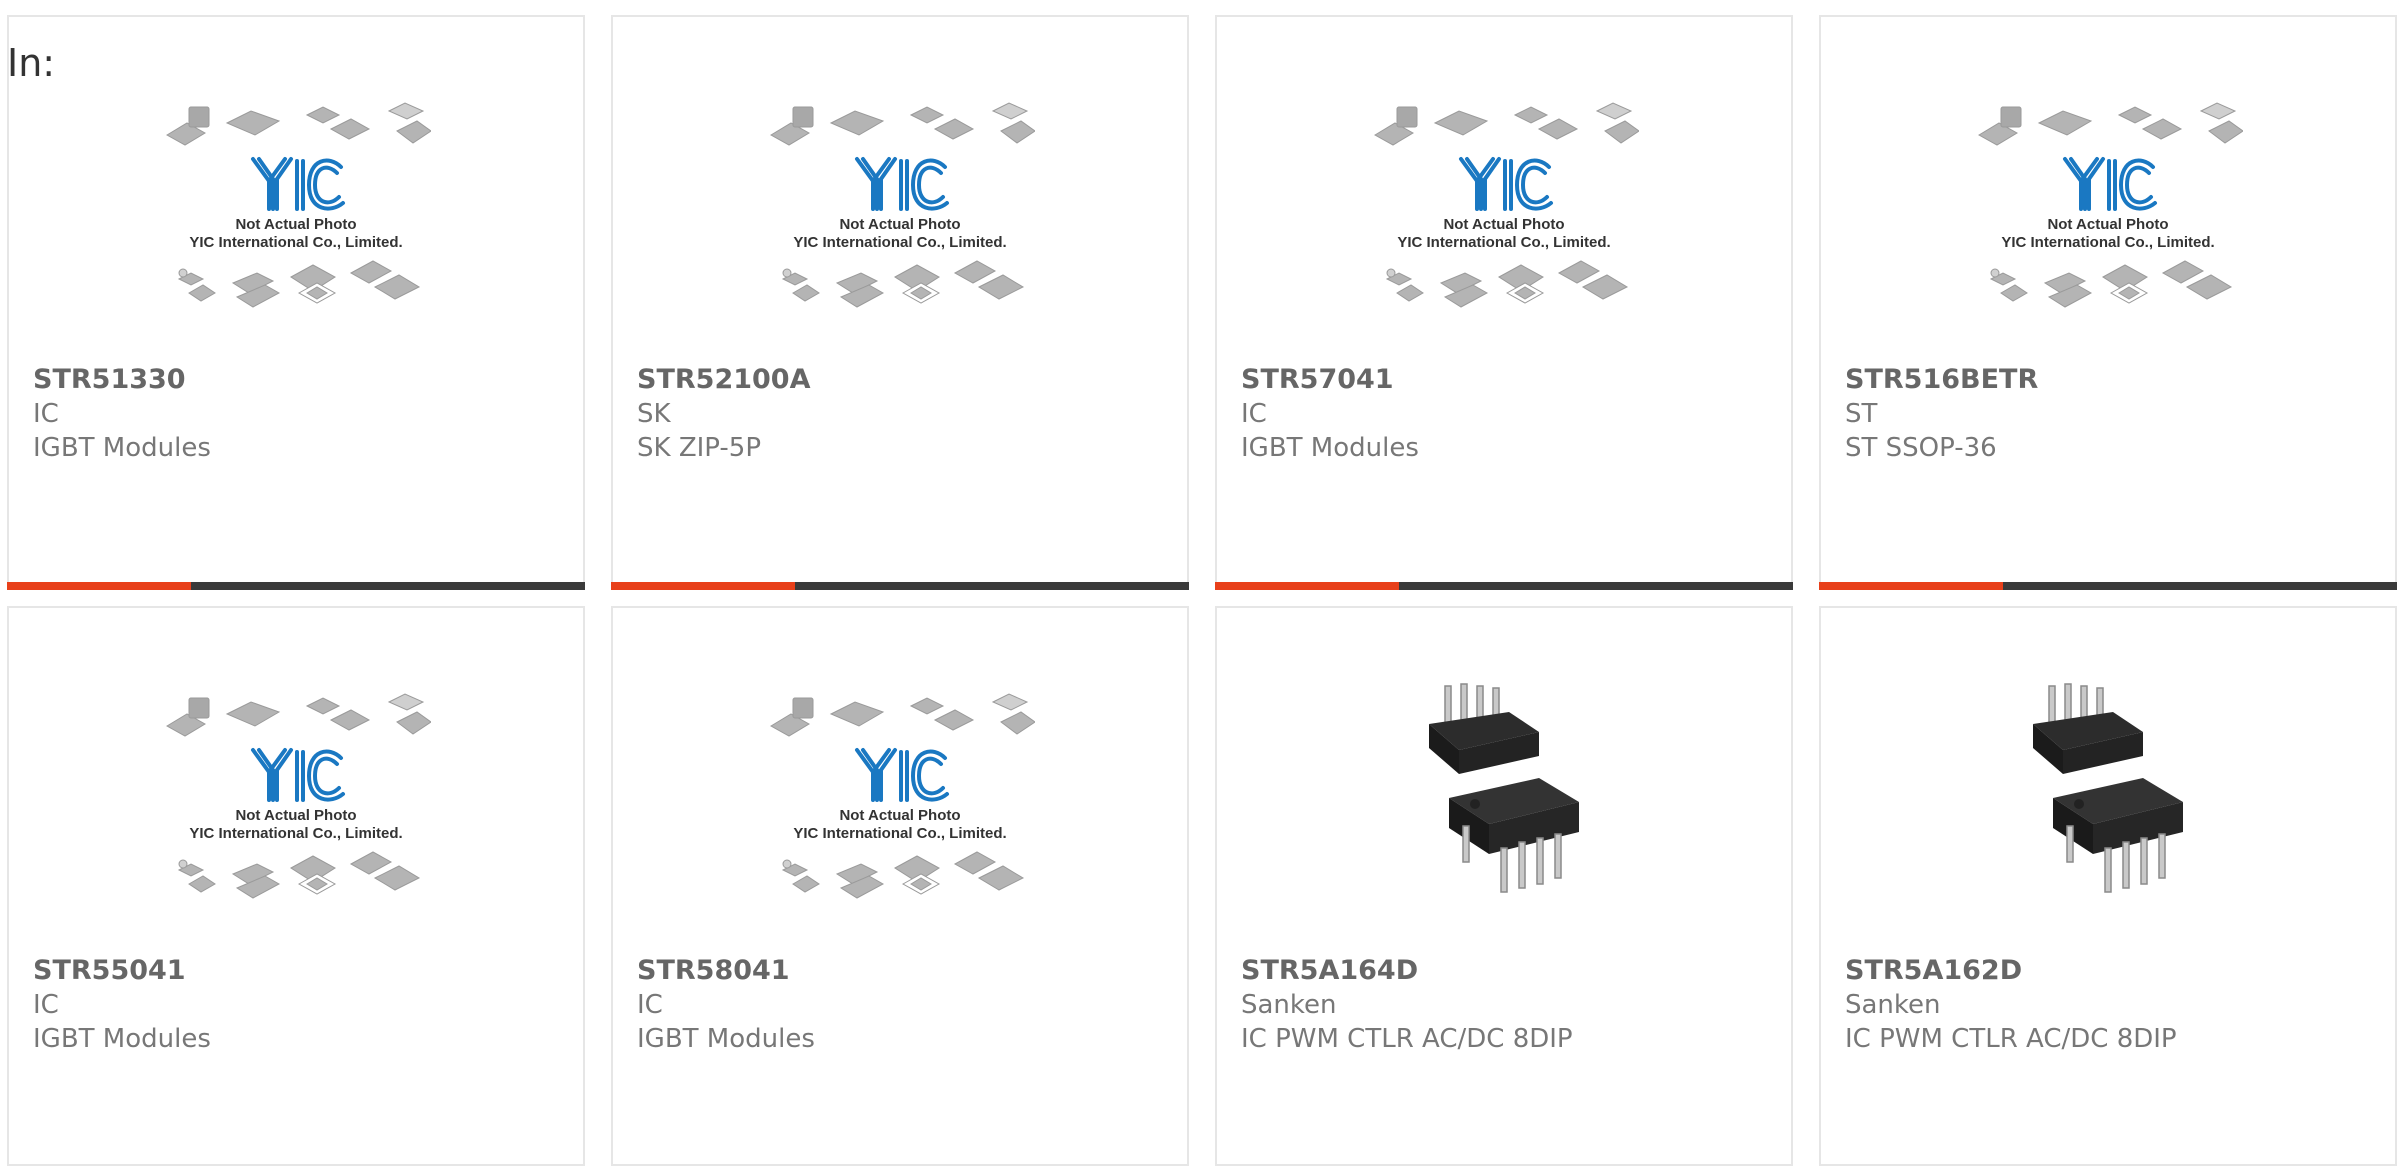  I want to click on part-number: STR51330, so click(122, 380).